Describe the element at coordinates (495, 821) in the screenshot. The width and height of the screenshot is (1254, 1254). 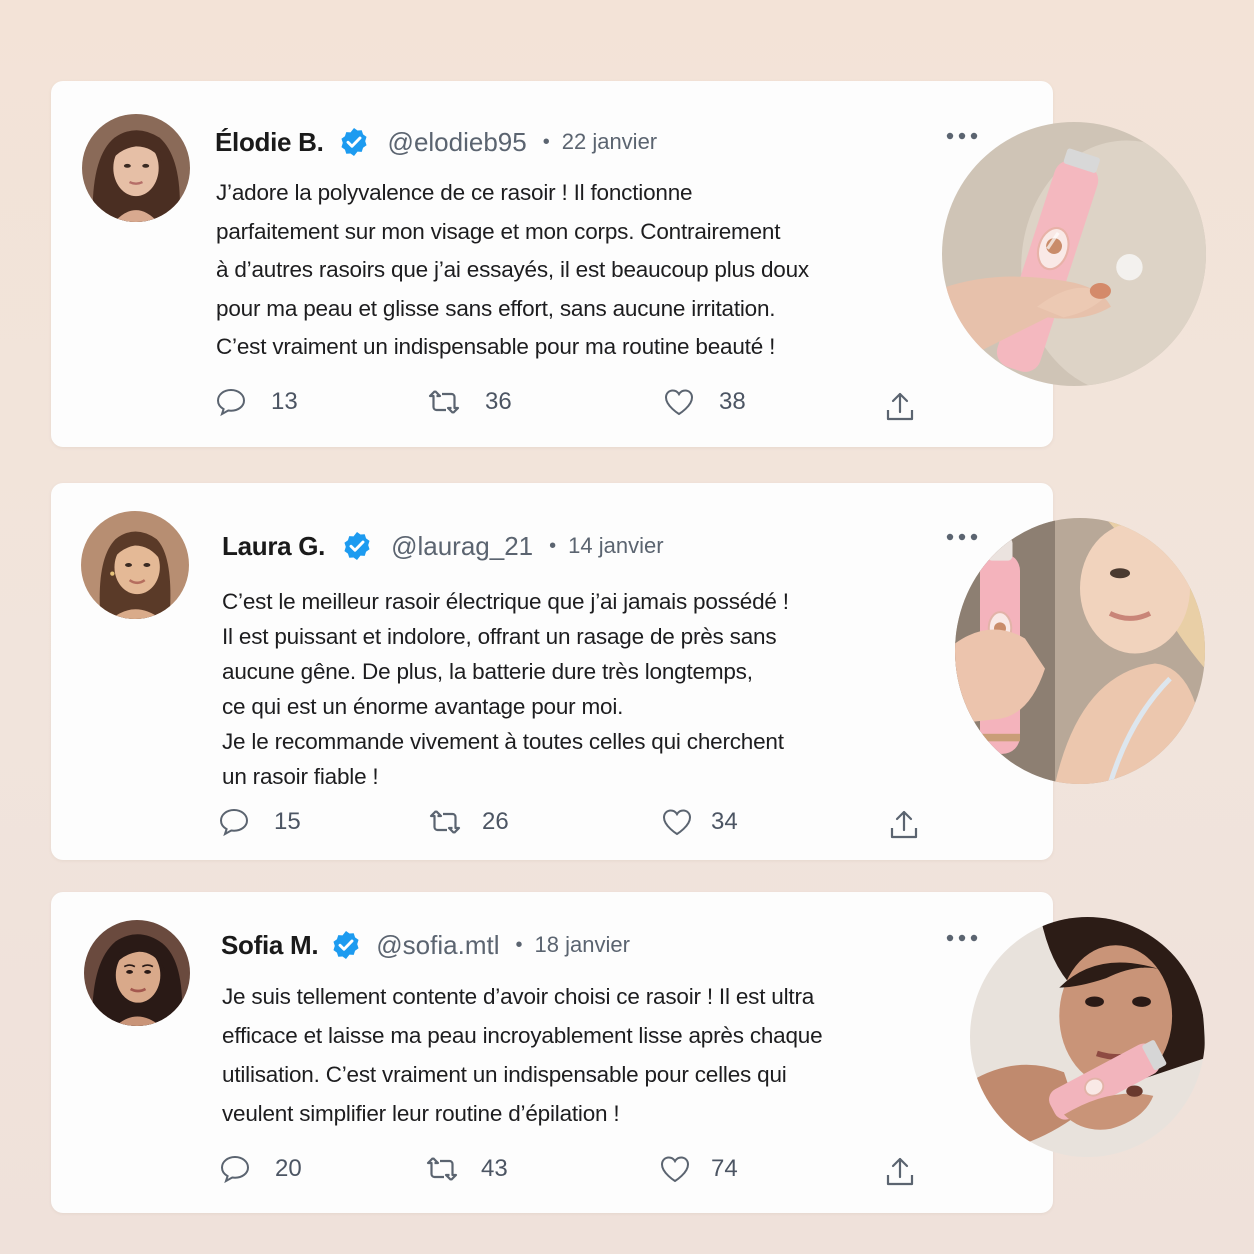
I see `retweet-count: 26` at that location.